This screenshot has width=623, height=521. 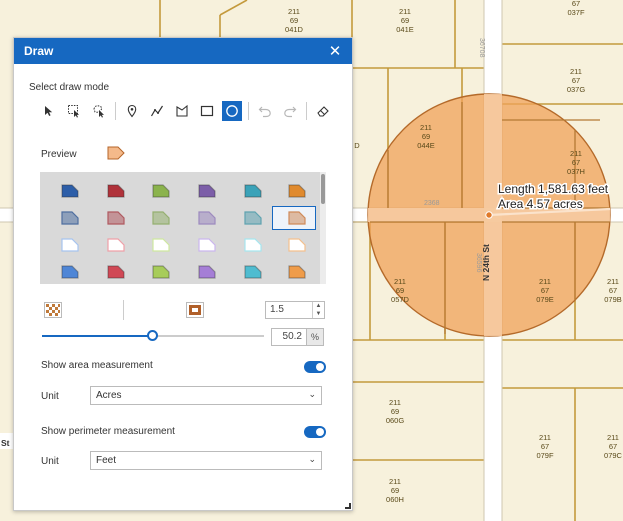 What do you see at coordinates (97, 365) in the screenshot?
I see `show-area-measurement-label: Show area measurement` at bounding box center [97, 365].